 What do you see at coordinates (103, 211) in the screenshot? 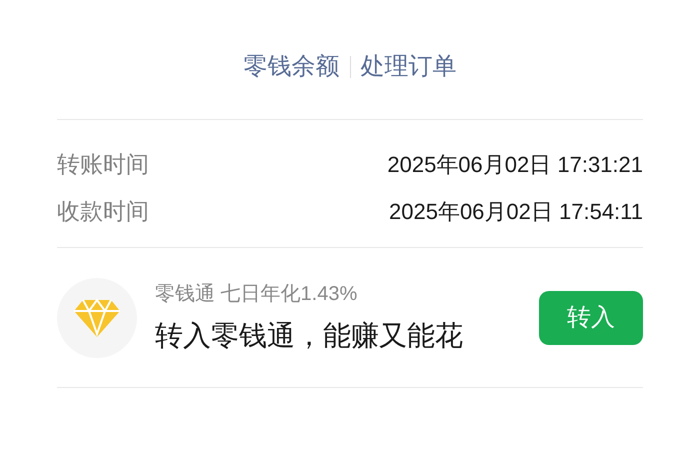
I see `detail-label: 收款时间` at bounding box center [103, 211].